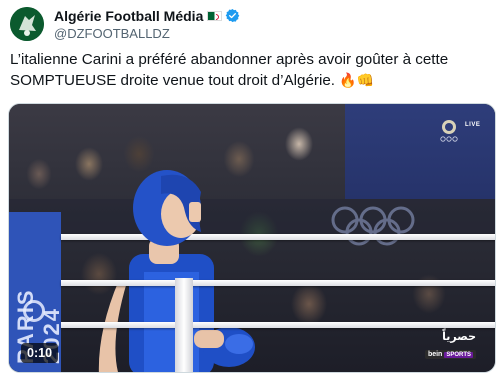  Describe the element at coordinates (147, 33) in the screenshot. I see `account-handle: @DZFOOTBALLDZ` at that location.